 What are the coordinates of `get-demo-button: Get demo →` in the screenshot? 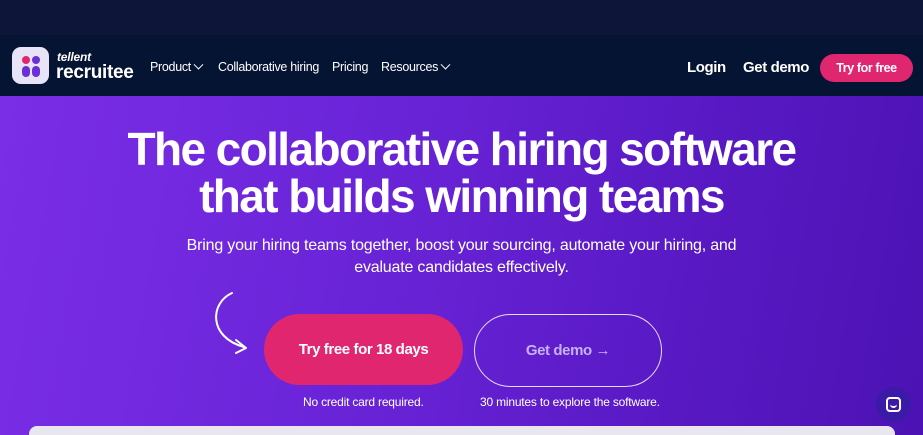 It's located at (568, 350).